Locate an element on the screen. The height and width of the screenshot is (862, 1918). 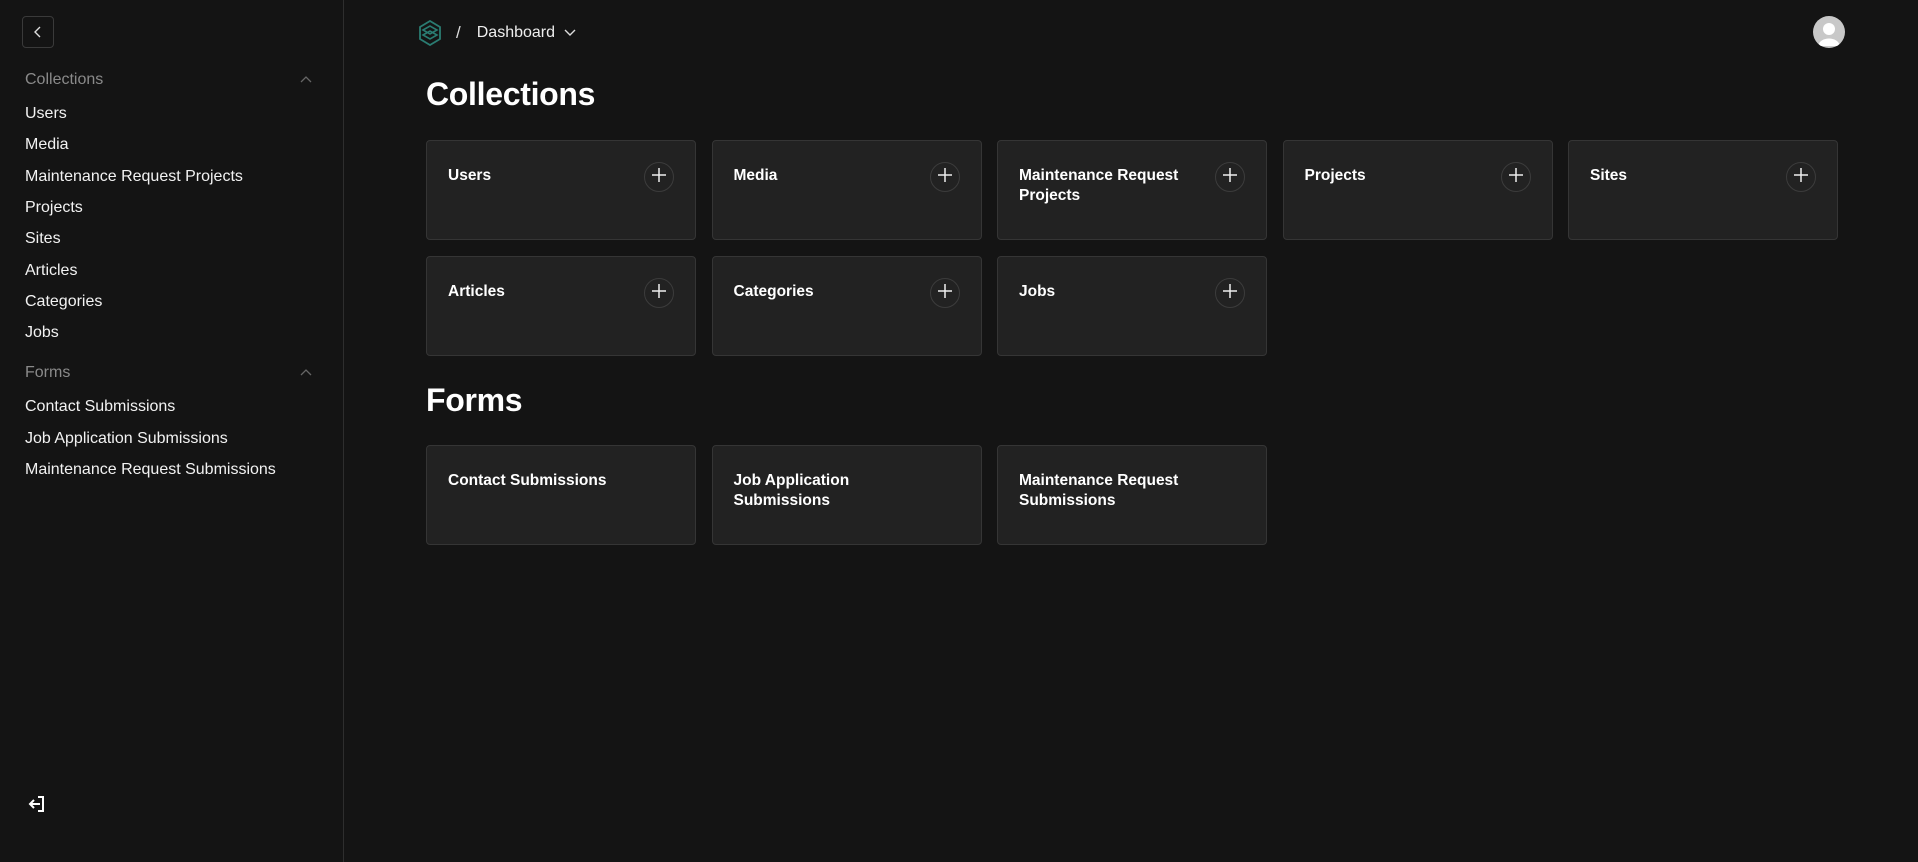
card-title: Projects is located at coordinates (1335, 175).